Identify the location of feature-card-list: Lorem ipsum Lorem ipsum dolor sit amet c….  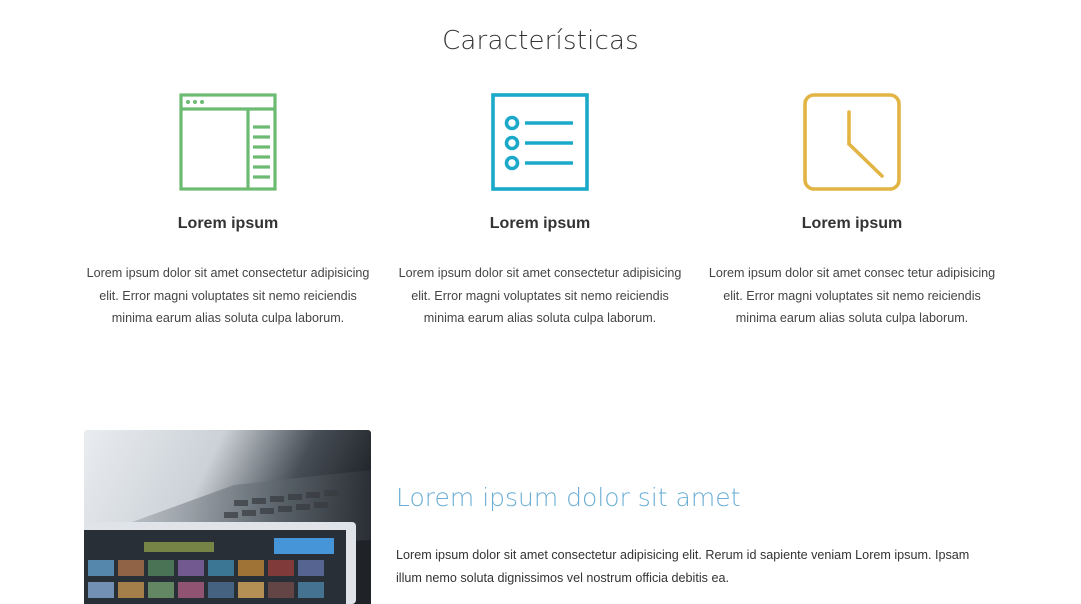
(540, 211).